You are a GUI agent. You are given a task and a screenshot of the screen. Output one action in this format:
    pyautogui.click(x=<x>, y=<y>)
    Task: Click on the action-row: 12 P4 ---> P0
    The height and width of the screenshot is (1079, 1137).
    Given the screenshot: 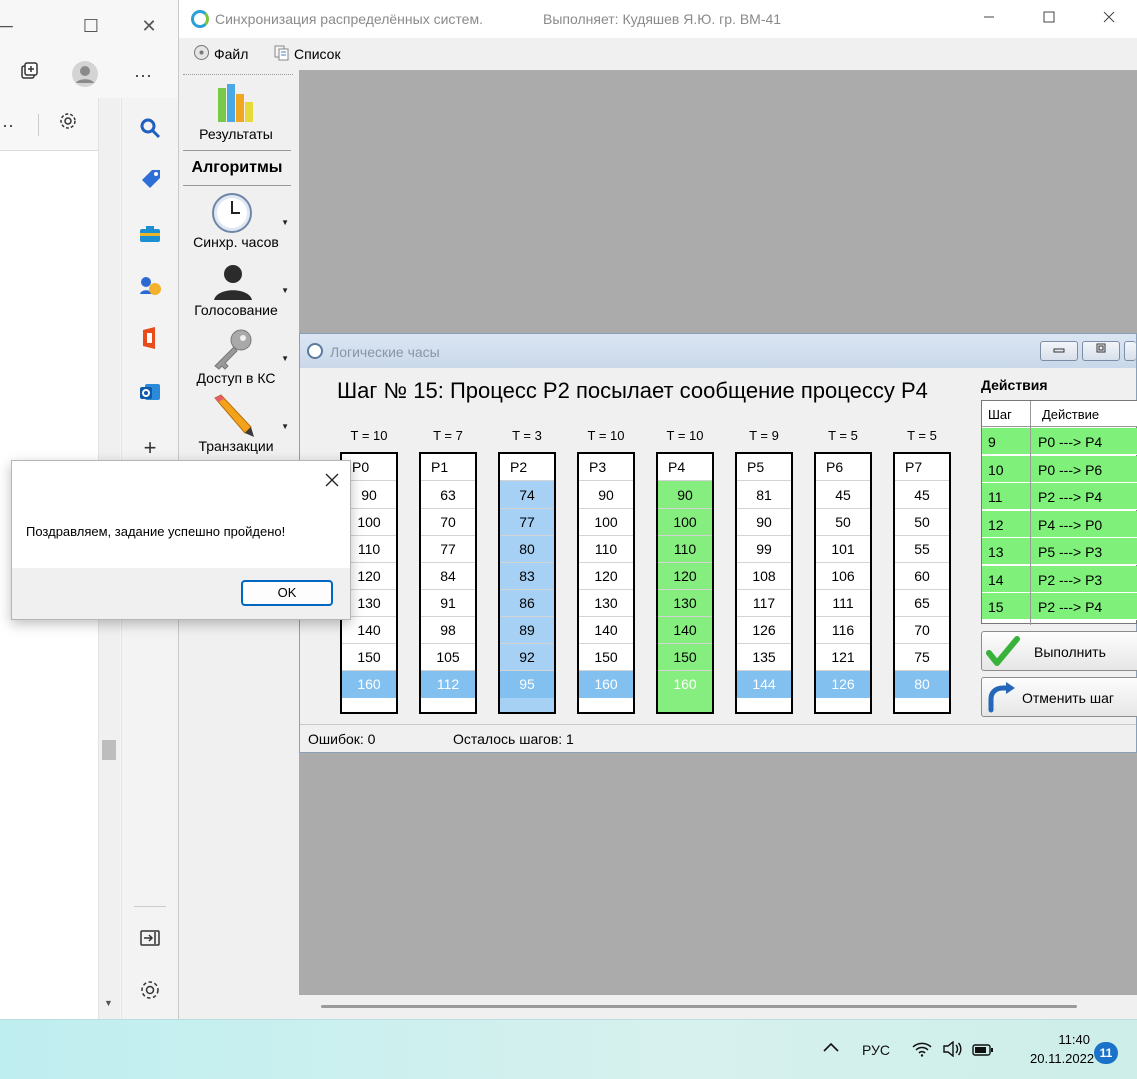 What is the action you would take?
    pyautogui.click(x=1059, y=524)
    